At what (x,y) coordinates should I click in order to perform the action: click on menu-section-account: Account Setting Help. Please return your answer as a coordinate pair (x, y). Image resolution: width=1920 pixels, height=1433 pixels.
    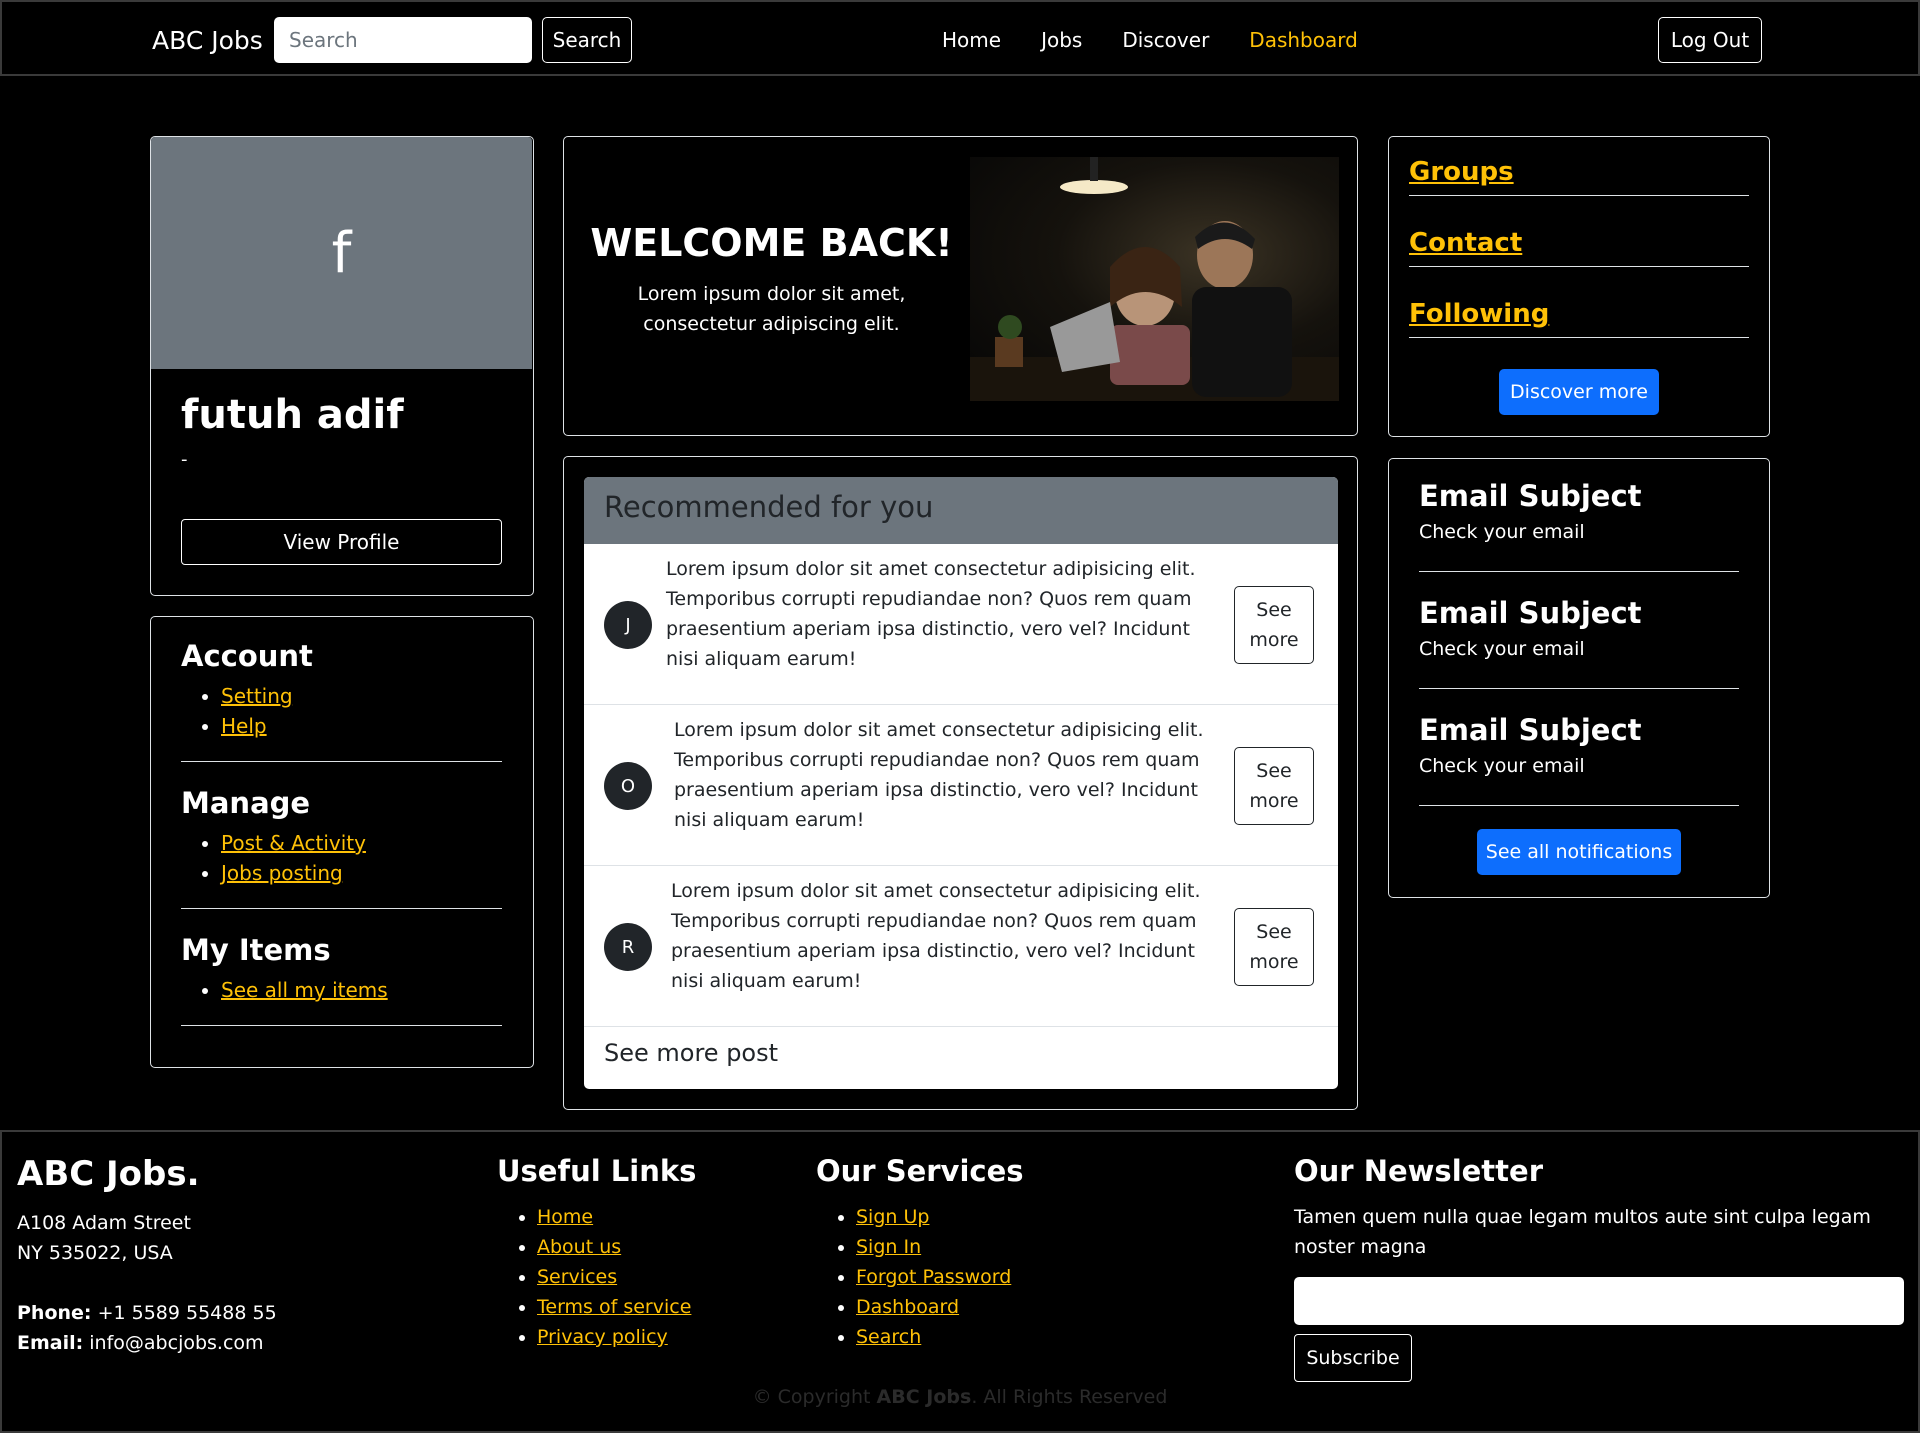
    Looking at the image, I should click on (341, 700).